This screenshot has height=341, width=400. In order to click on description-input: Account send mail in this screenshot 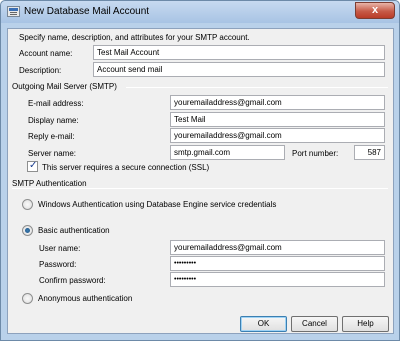, I will do `click(239, 69)`.